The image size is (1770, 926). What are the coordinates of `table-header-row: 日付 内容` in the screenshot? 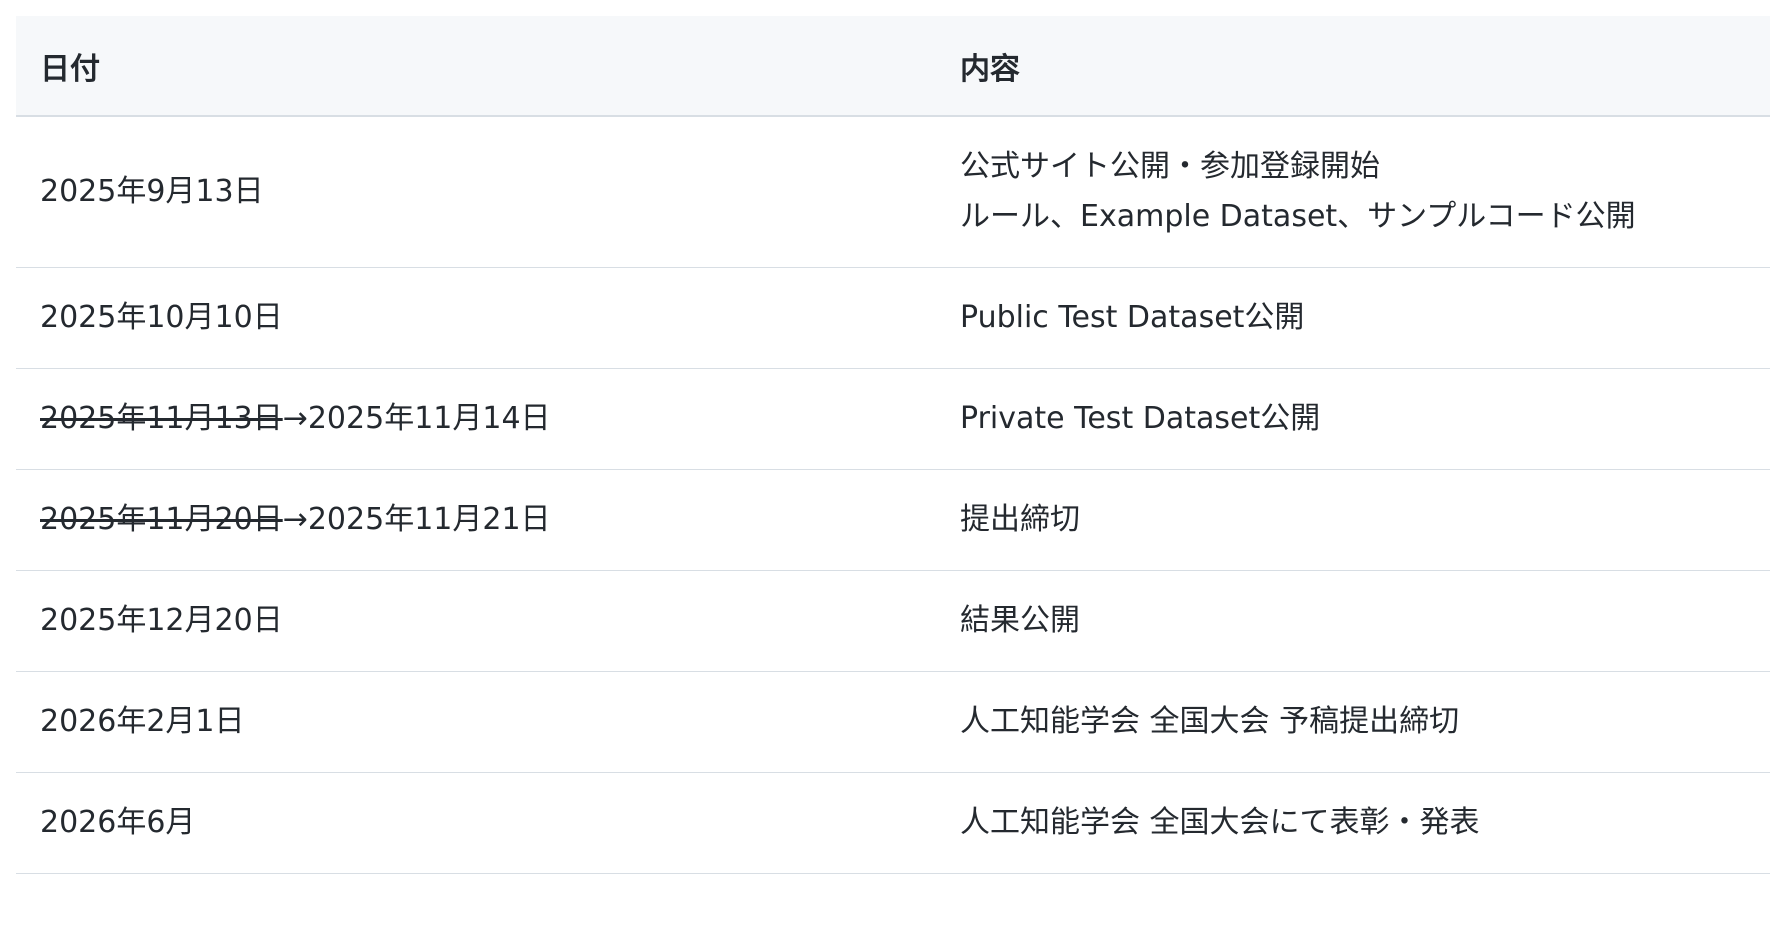 It's located at (893, 66).